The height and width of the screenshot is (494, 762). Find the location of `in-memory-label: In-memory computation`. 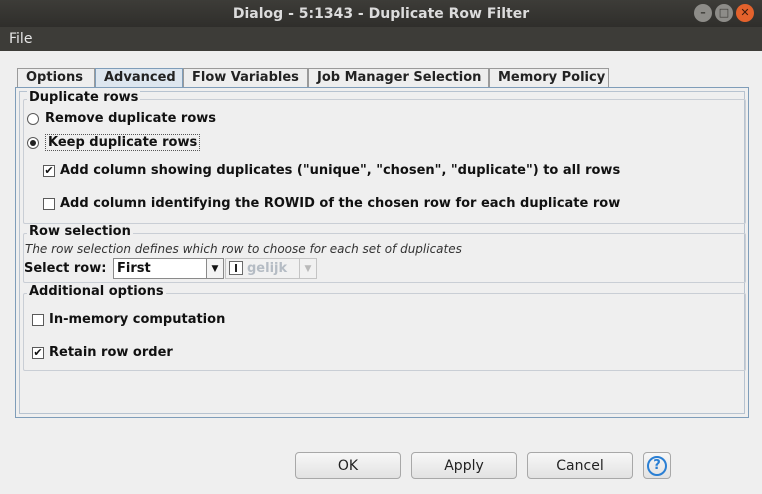

in-memory-label: In-memory computation is located at coordinates (137, 319).